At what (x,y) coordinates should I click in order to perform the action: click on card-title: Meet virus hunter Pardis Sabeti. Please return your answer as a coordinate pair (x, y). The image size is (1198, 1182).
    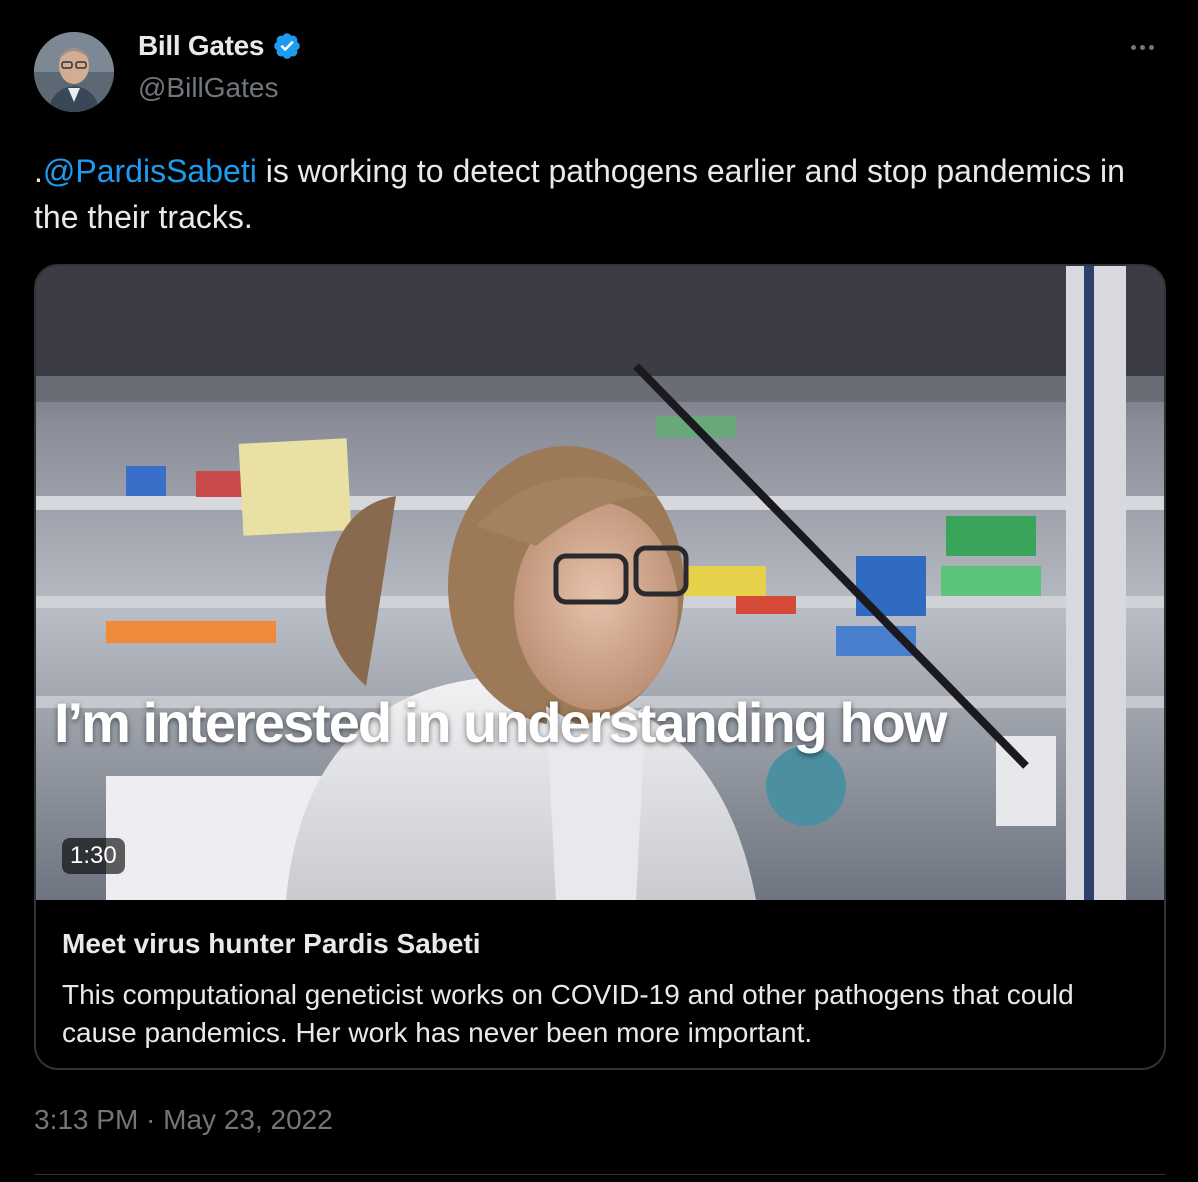
    Looking at the image, I should click on (271, 943).